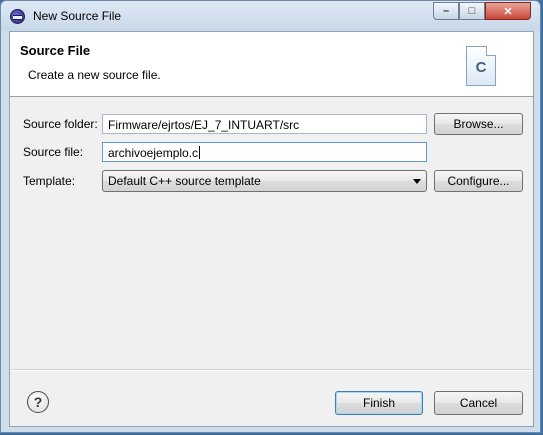  What do you see at coordinates (55, 50) in the screenshot?
I see `page-title: Source File` at bounding box center [55, 50].